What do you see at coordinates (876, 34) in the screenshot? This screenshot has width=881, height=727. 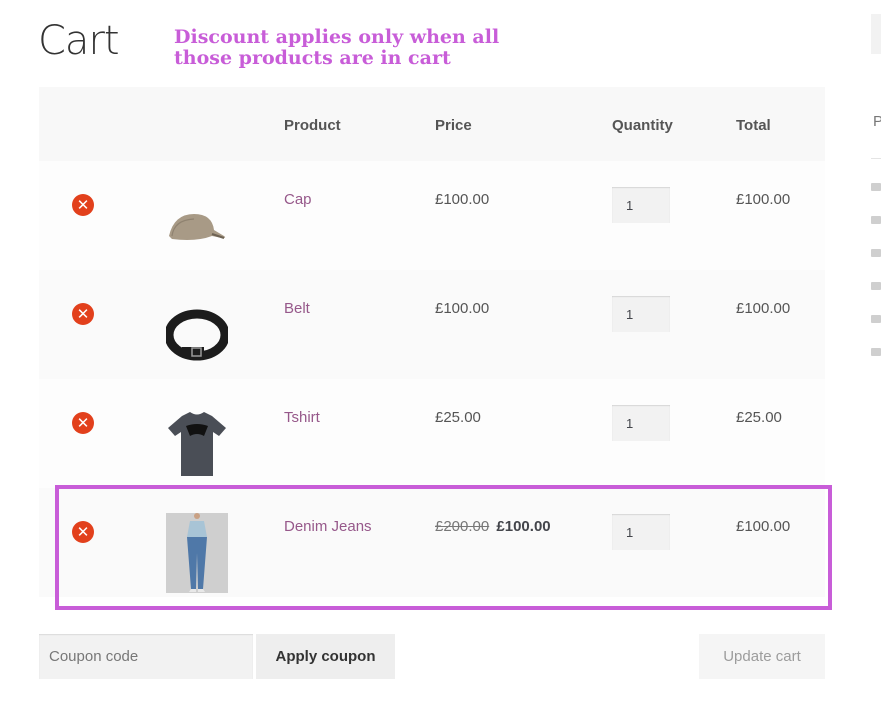 I see `sidebar-search-field` at bounding box center [876, 34].